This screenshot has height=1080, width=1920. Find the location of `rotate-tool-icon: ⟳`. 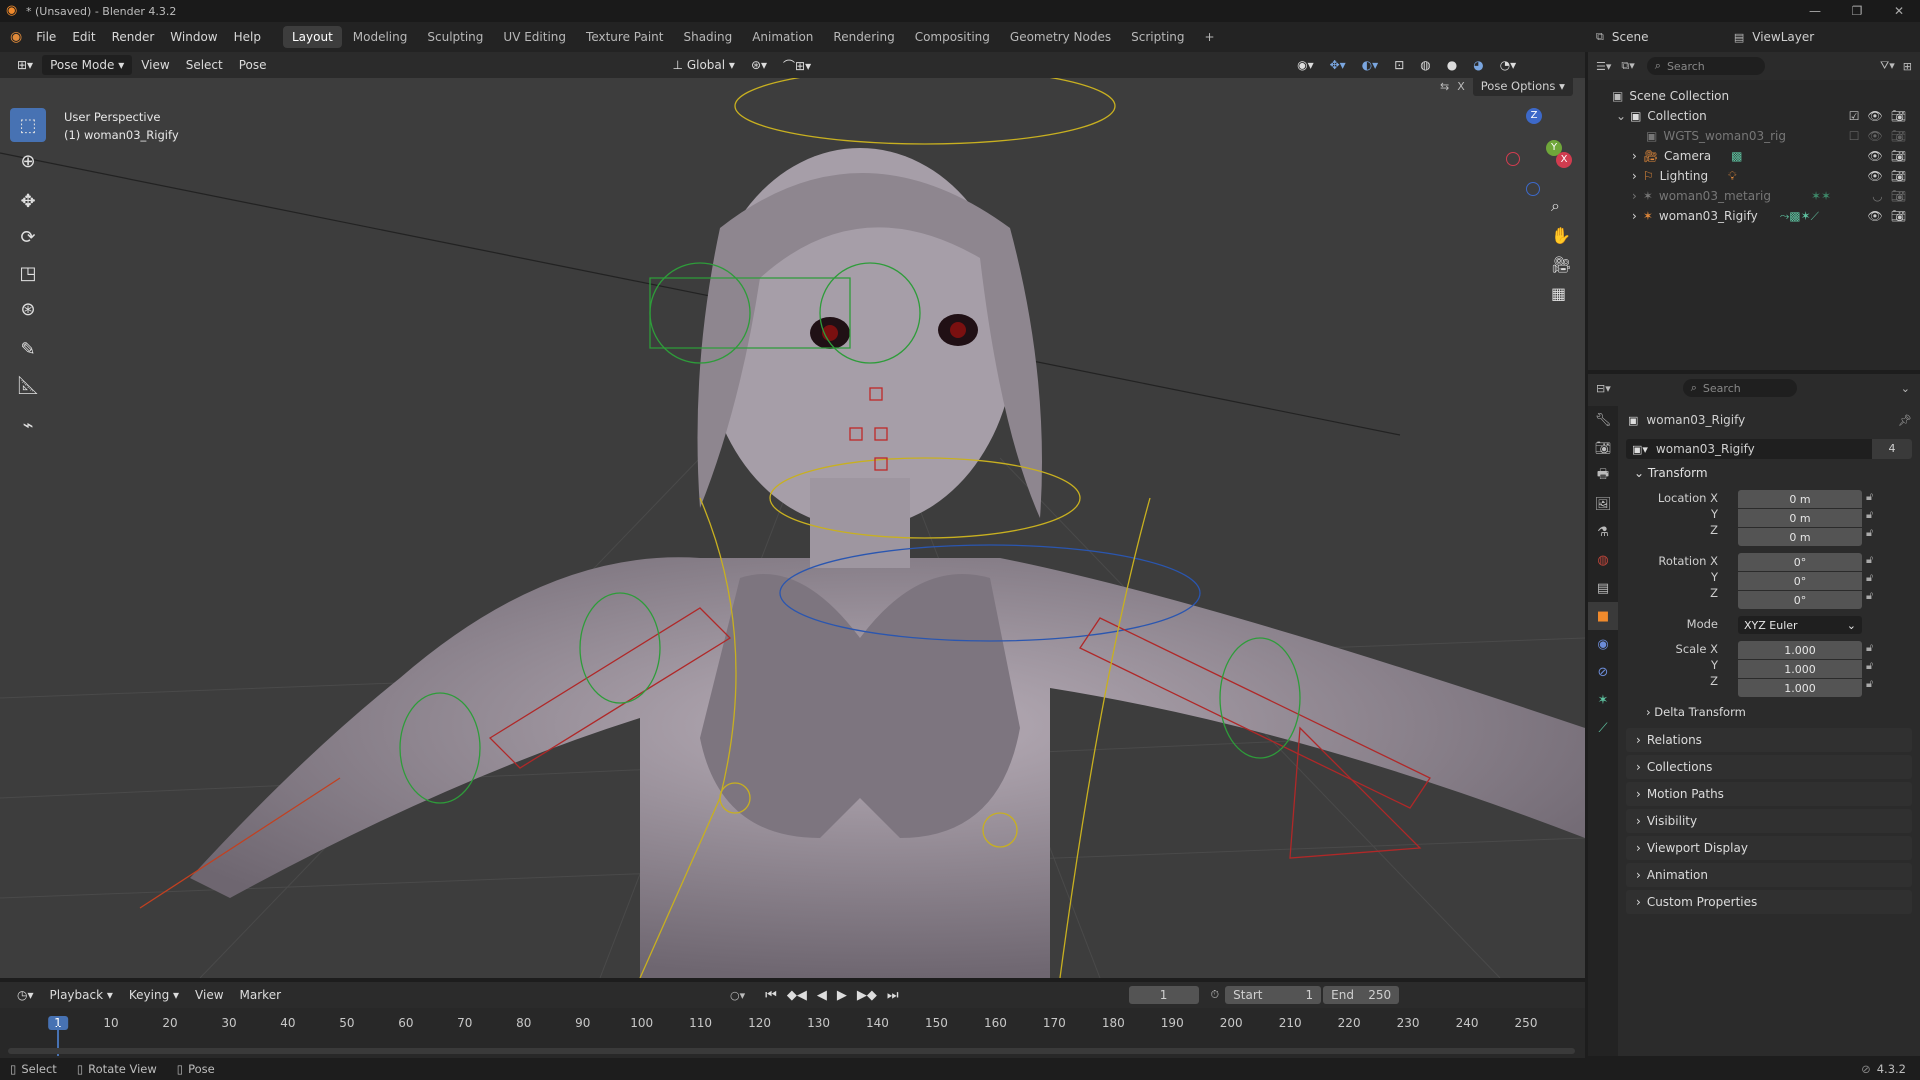

rotate-tool-icon: ⟳ is located at coordinates (28, 237).